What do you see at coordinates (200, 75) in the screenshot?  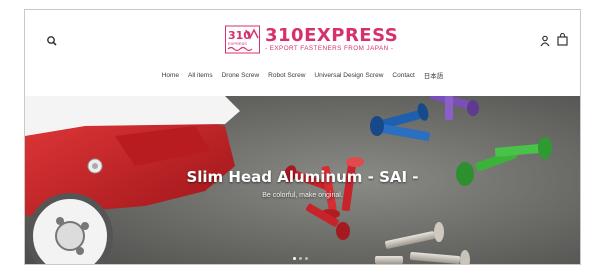 I see `nav-item-all-items: All items` at bounding box center [200, 75].